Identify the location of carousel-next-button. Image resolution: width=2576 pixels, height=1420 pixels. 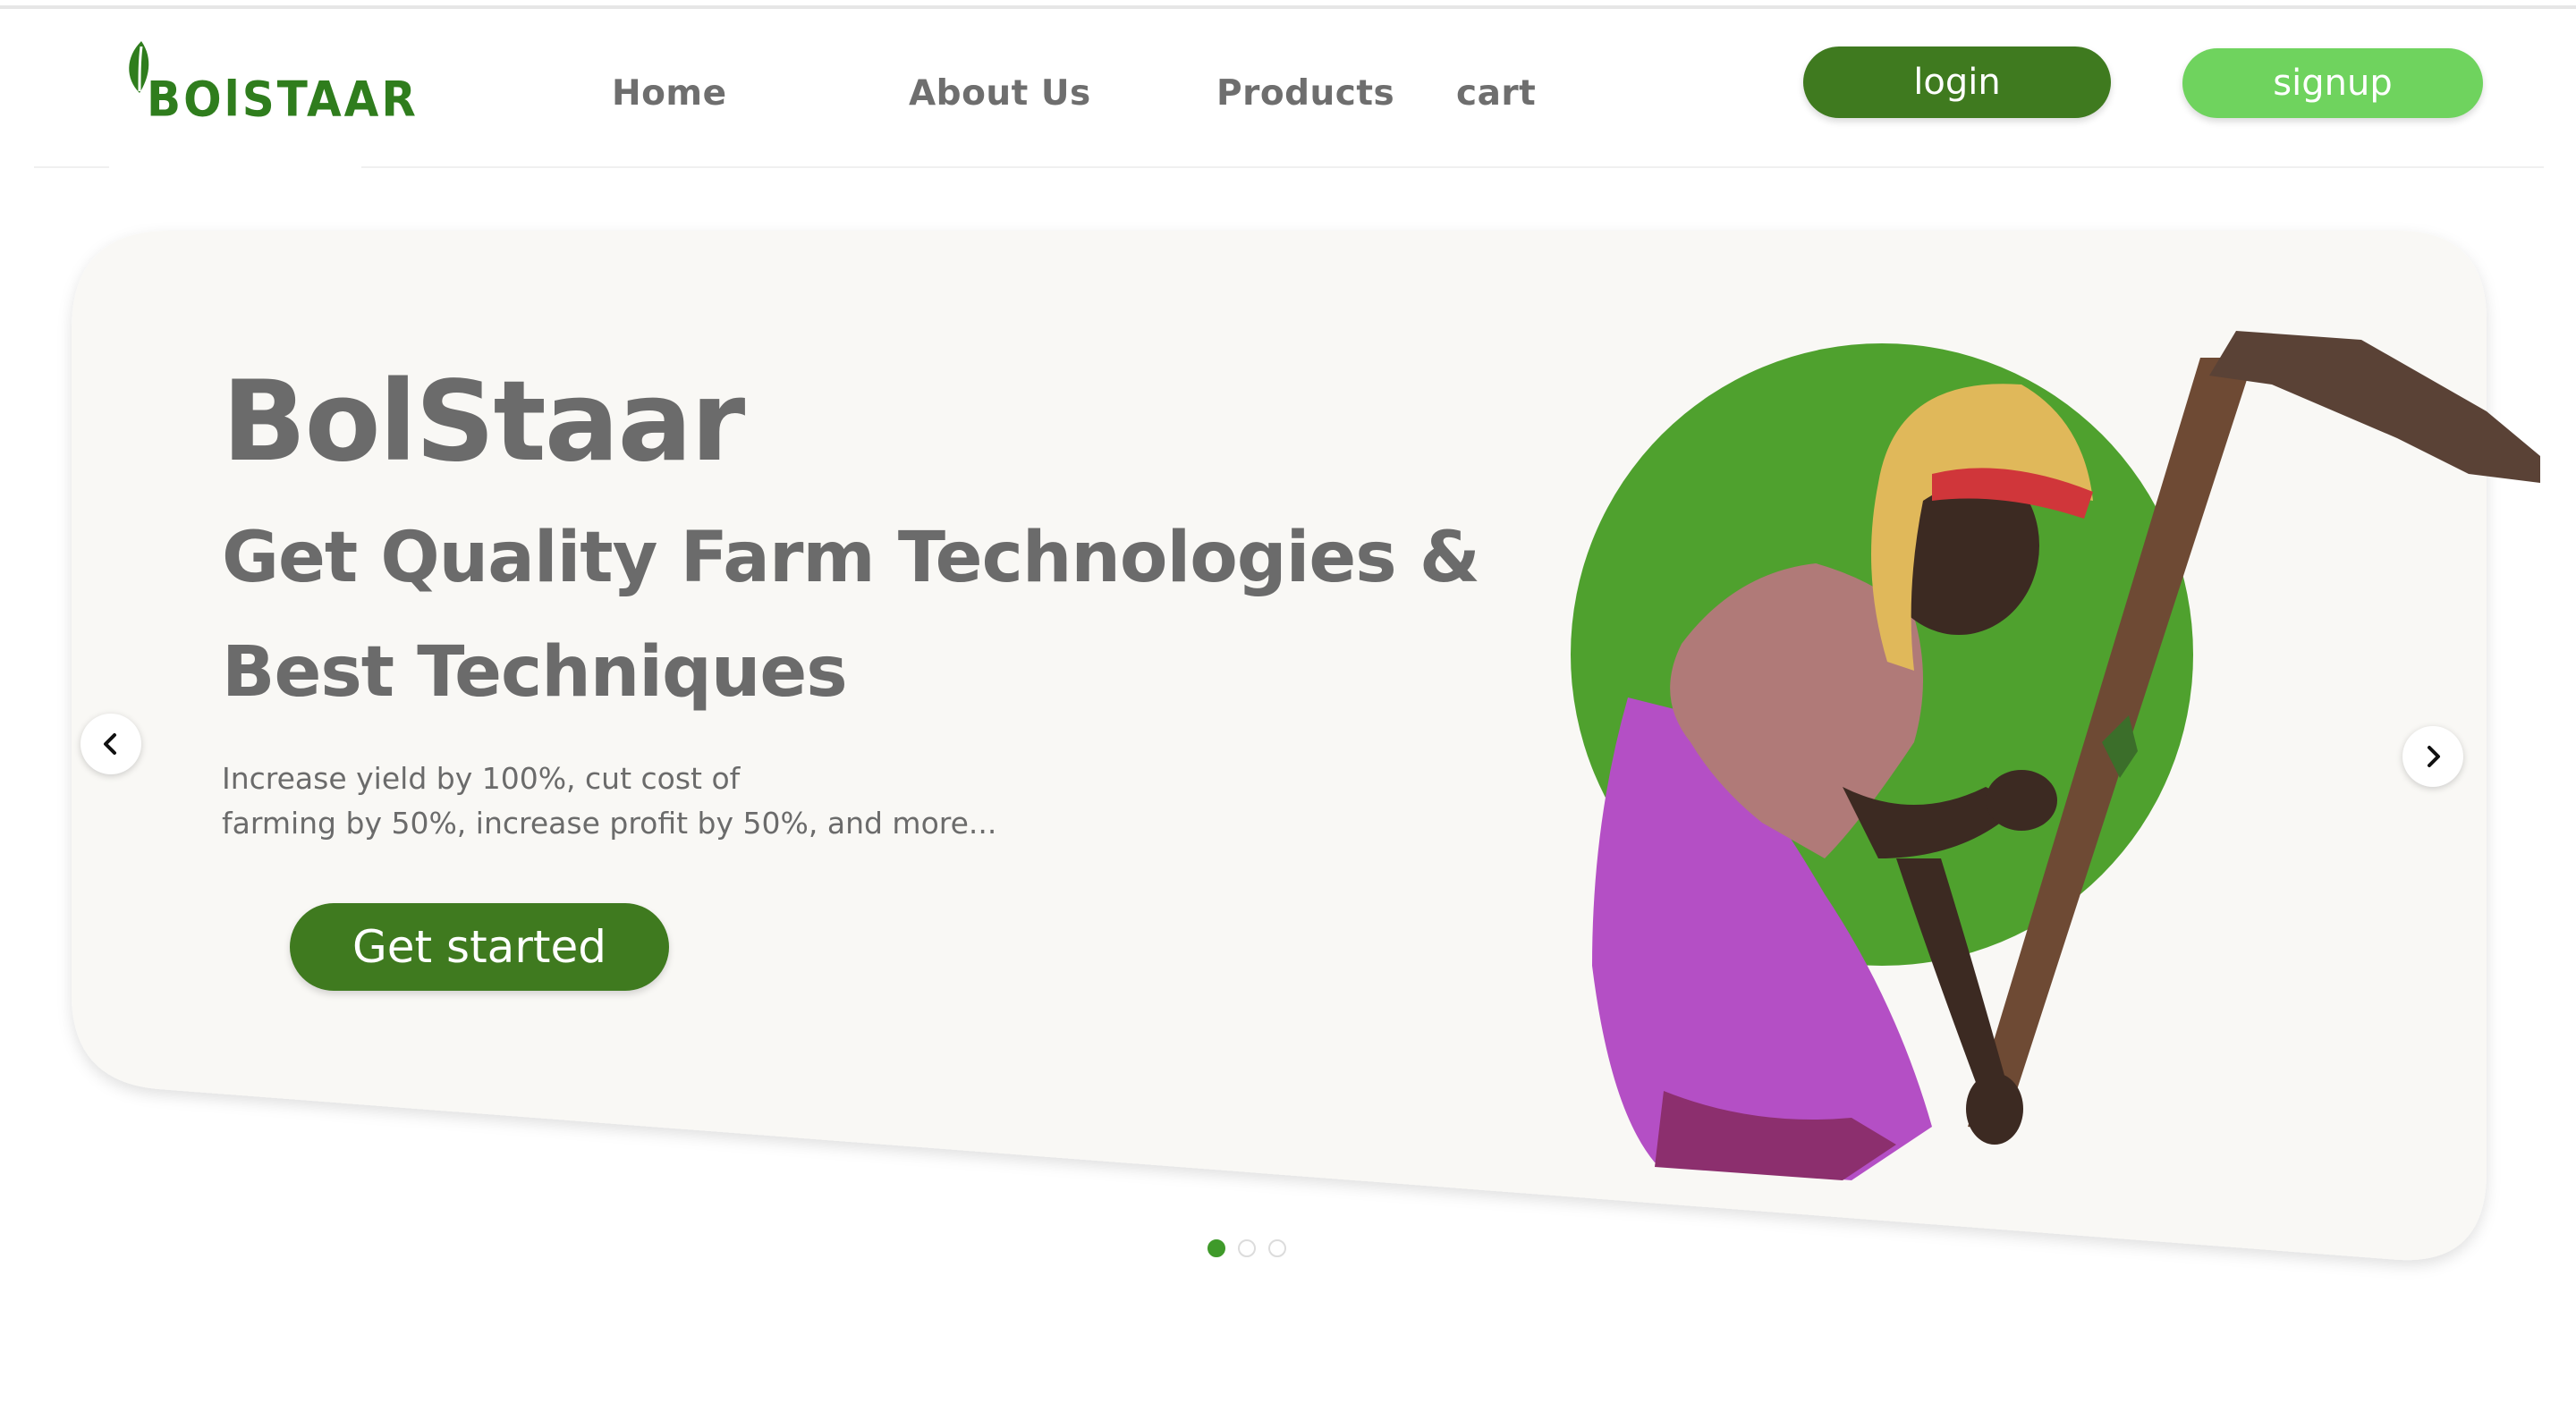
(2432, 757).